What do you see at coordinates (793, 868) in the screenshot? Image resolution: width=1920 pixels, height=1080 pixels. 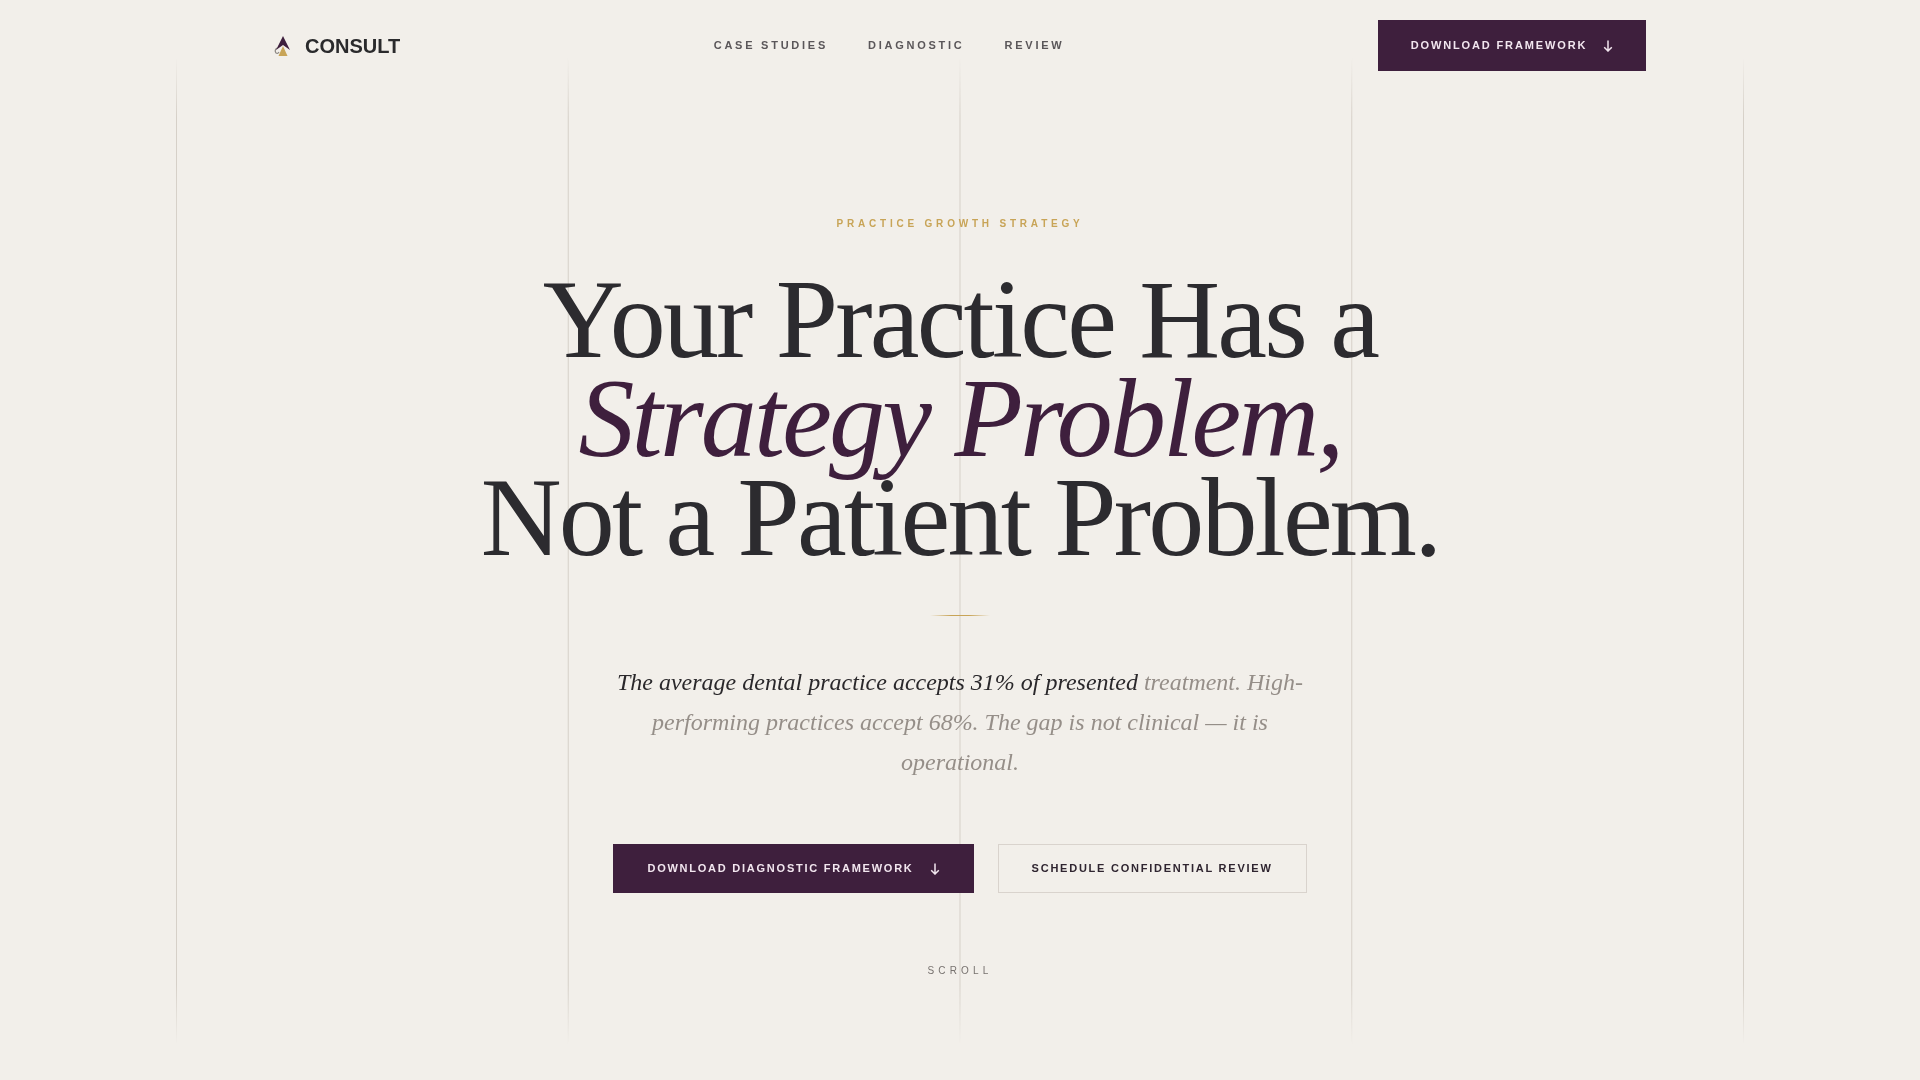 I see `download-diagnostic-button: DOWNLOAD DIAGNOSTIC FRAMEWORK` at bounding box center [793, 868].